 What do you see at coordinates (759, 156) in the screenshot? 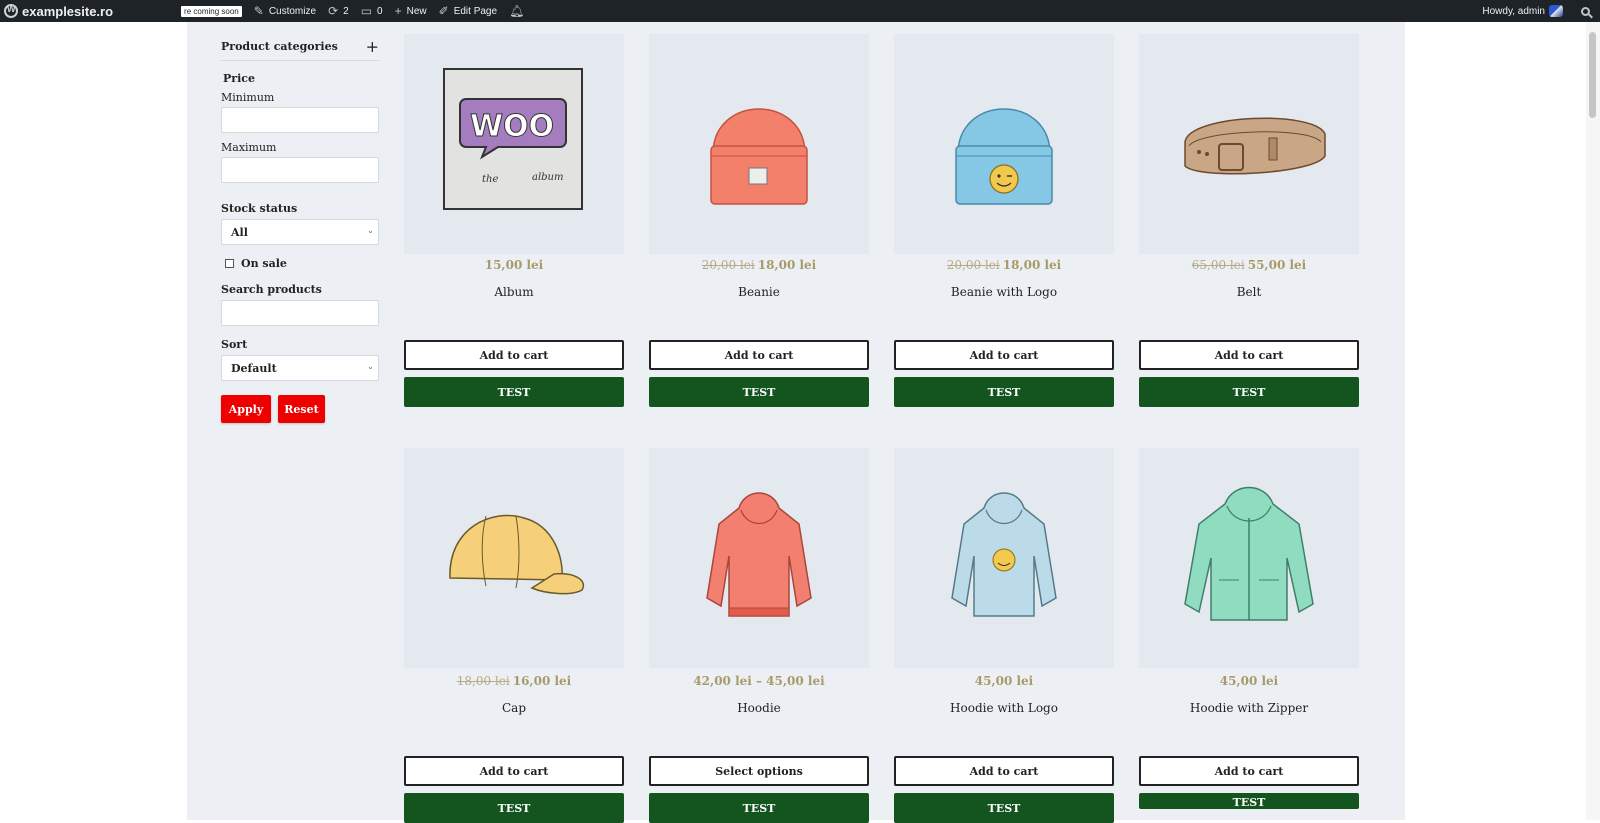
I see `beanie-image` at bounding box center [759, 156].